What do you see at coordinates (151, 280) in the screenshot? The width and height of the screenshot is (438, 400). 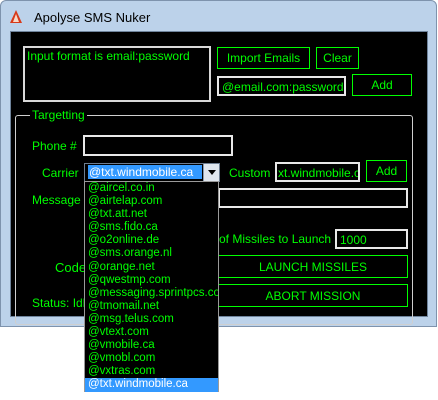 I see `carrier-option: @qwestmp.com` at bounding box center [151, 280].